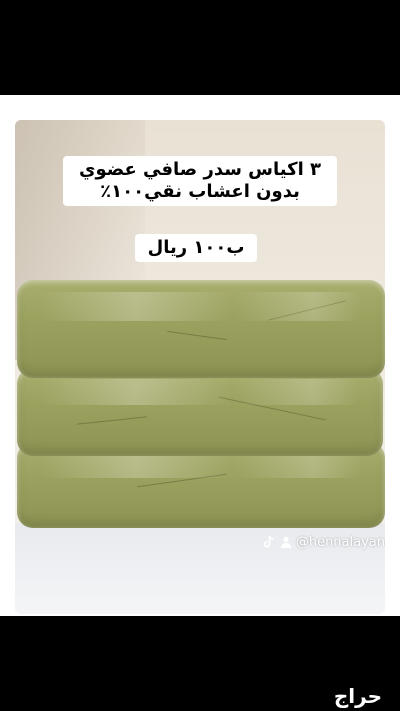 The width and height of the screenshot is (400, 711). What do you see at coordinates (200, 412) in the screenshot?
I see `sidr-bag-middle` at bounding box center [200, 412].